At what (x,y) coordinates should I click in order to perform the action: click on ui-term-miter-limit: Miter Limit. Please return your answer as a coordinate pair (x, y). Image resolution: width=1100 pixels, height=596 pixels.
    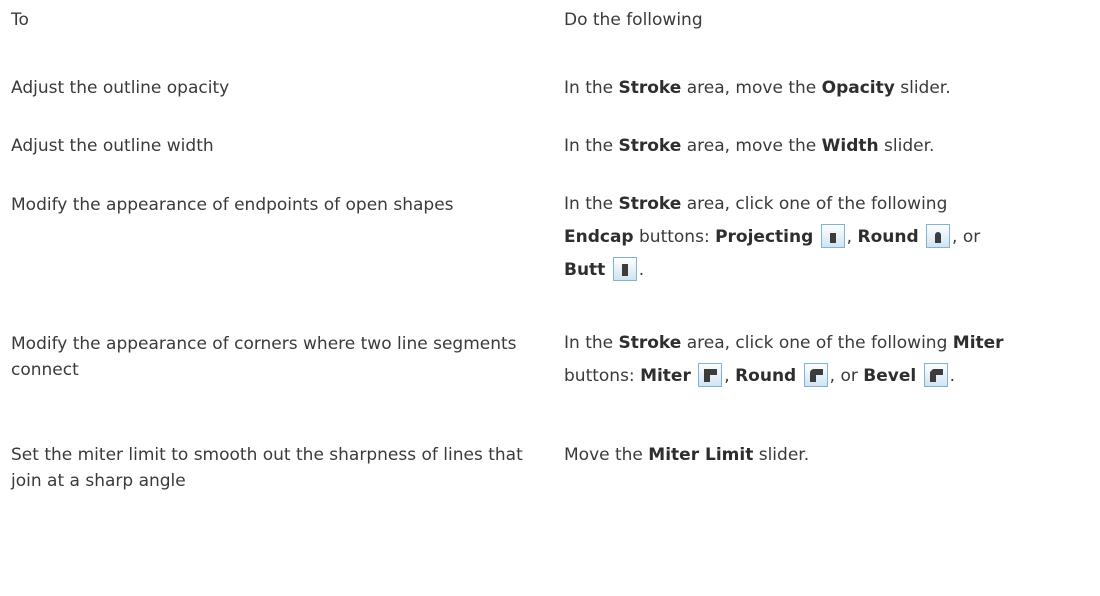
    Looking at the image, I should click on (701, 455).